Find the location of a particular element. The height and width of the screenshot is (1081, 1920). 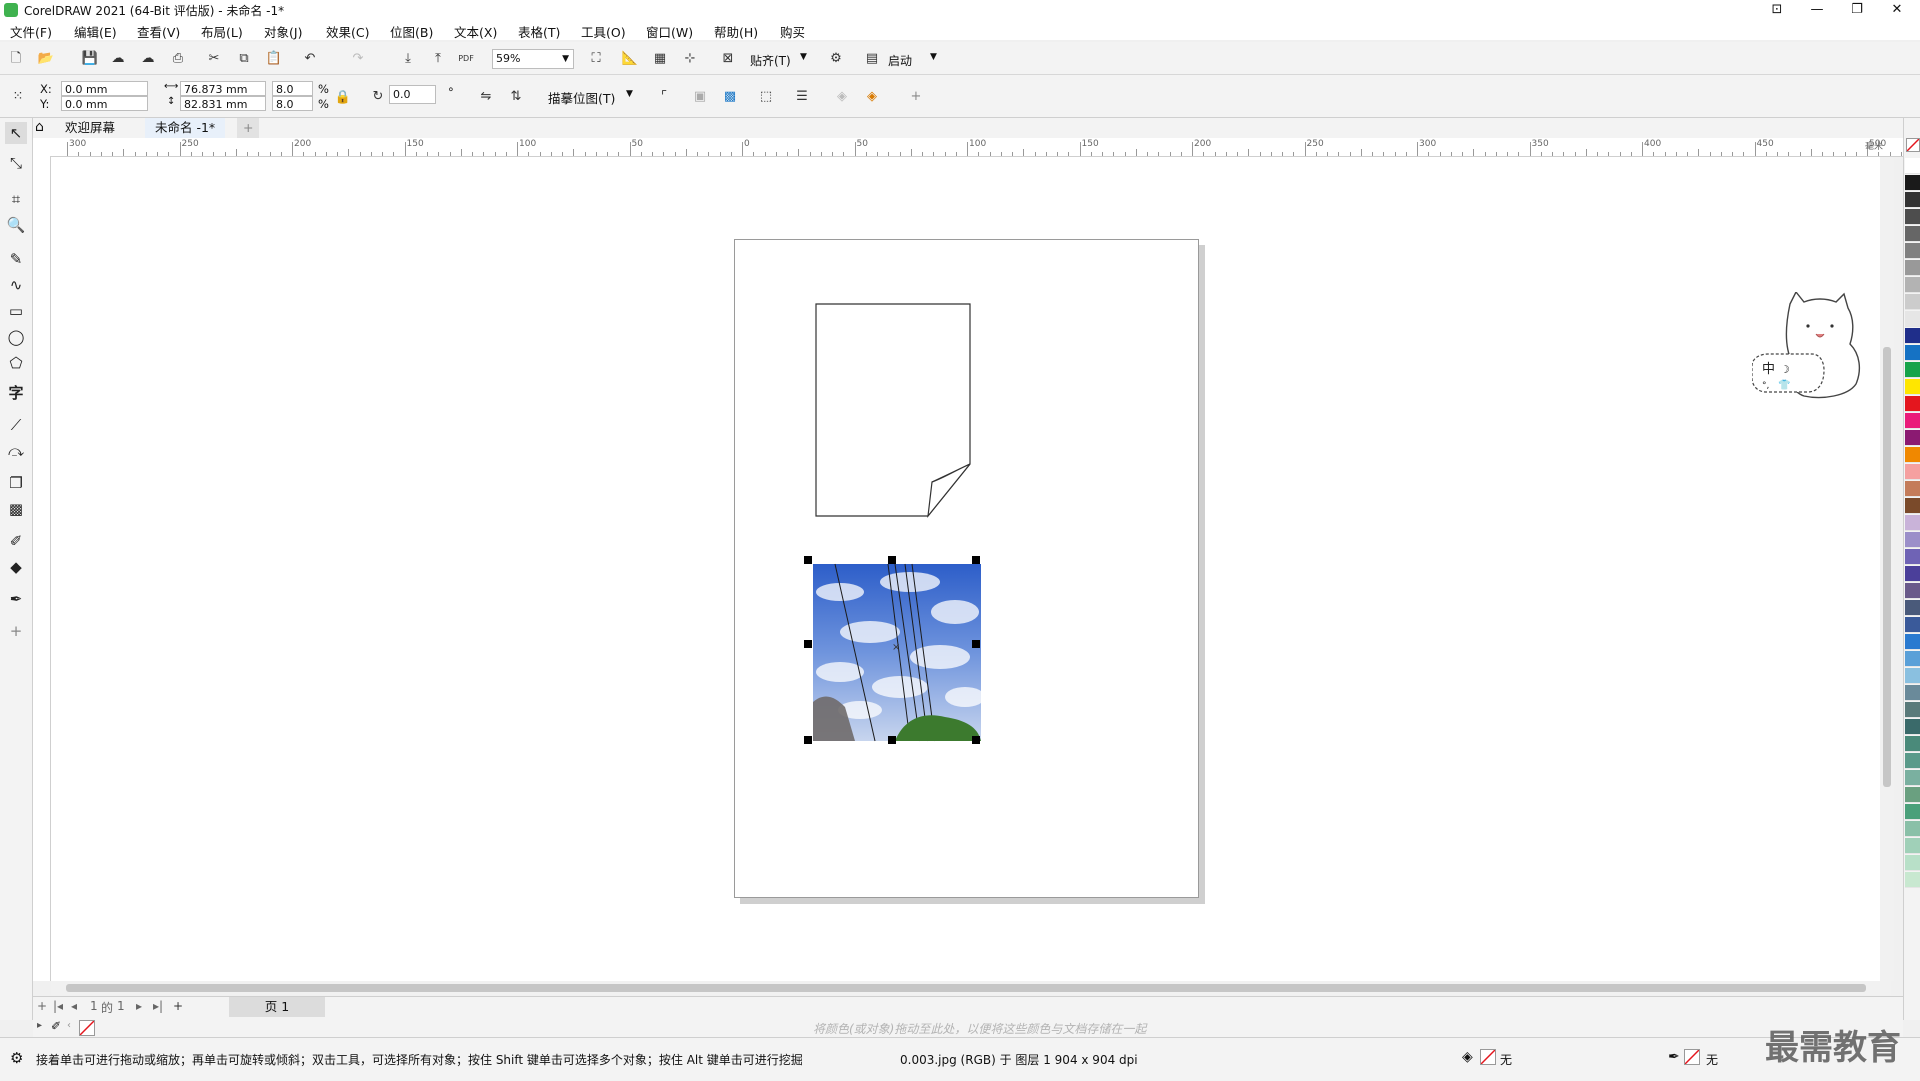

menu-tools: 工具(O) is located at coordinates (603, 31).